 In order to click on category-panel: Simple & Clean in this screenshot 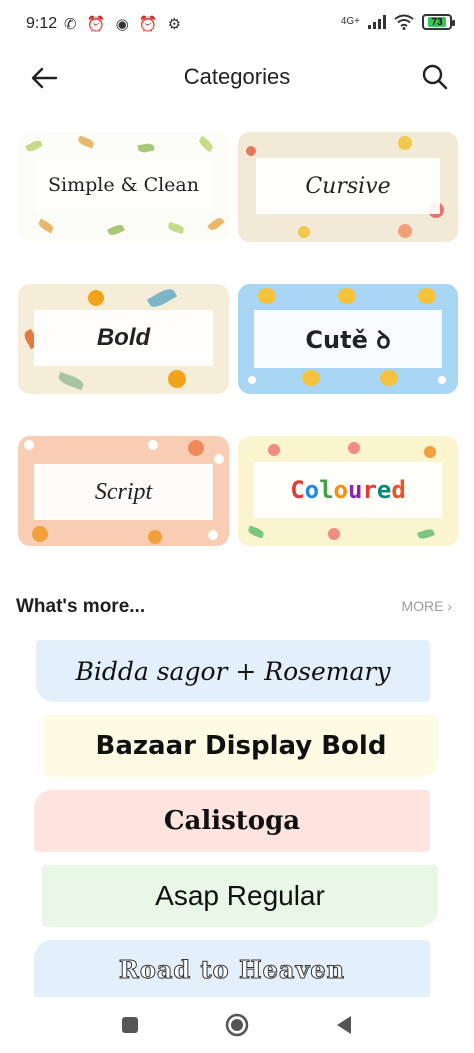, I will do `click(123, 185)`.